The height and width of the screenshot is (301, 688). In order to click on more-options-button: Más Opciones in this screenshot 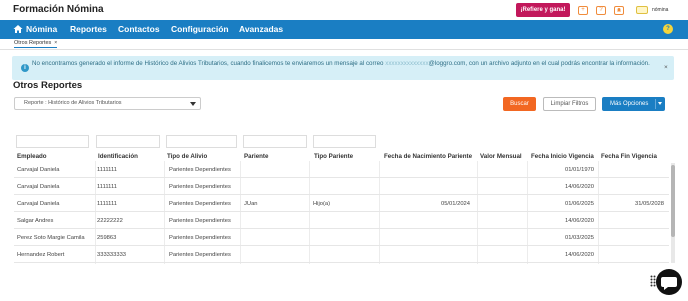, I will do `click(633, 104)`.